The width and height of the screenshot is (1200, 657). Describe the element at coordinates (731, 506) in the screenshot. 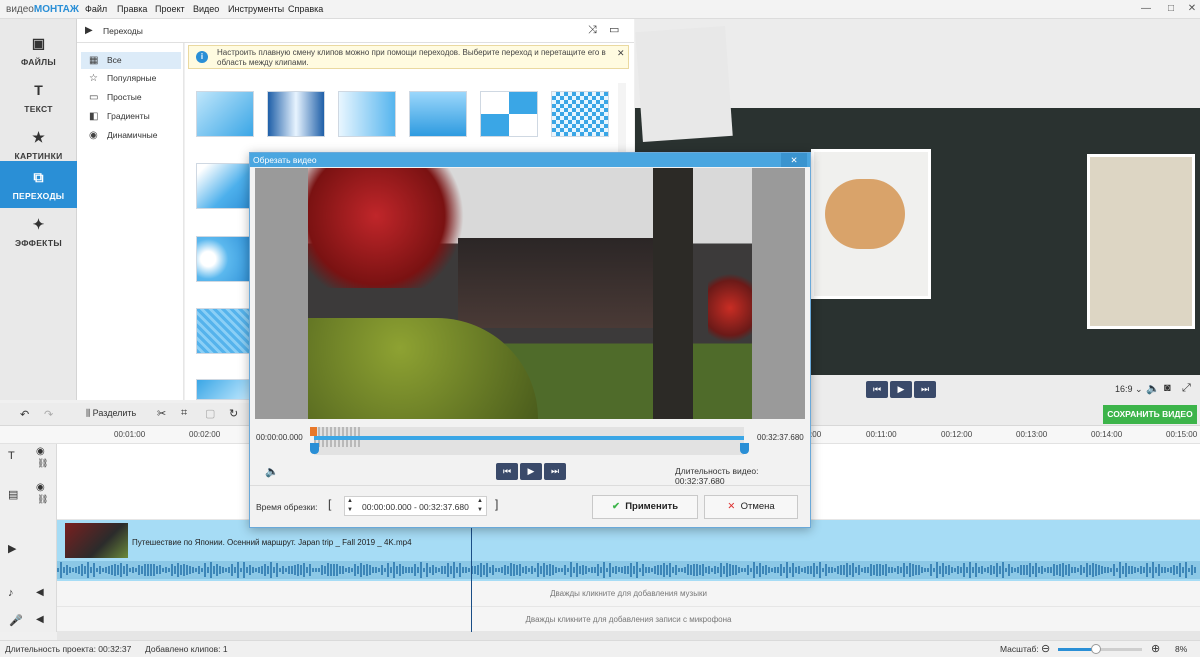

I see `cross-icon: ✕` at that location.